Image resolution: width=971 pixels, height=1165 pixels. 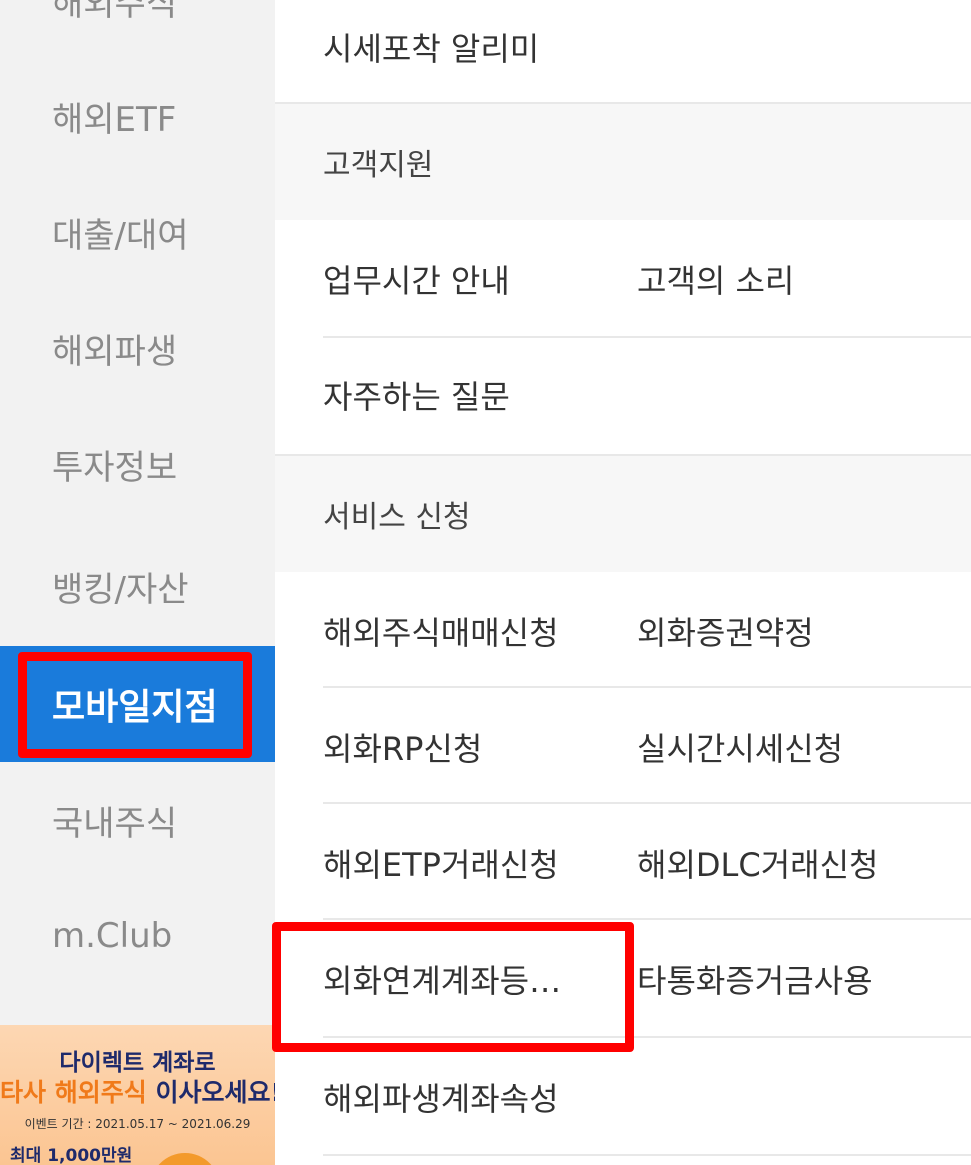 What do you see at coordinates (402, 747) in the screenshot?
I see `menu-item-fx-rp: 외화RP신청` at bounding box center [402, 747].